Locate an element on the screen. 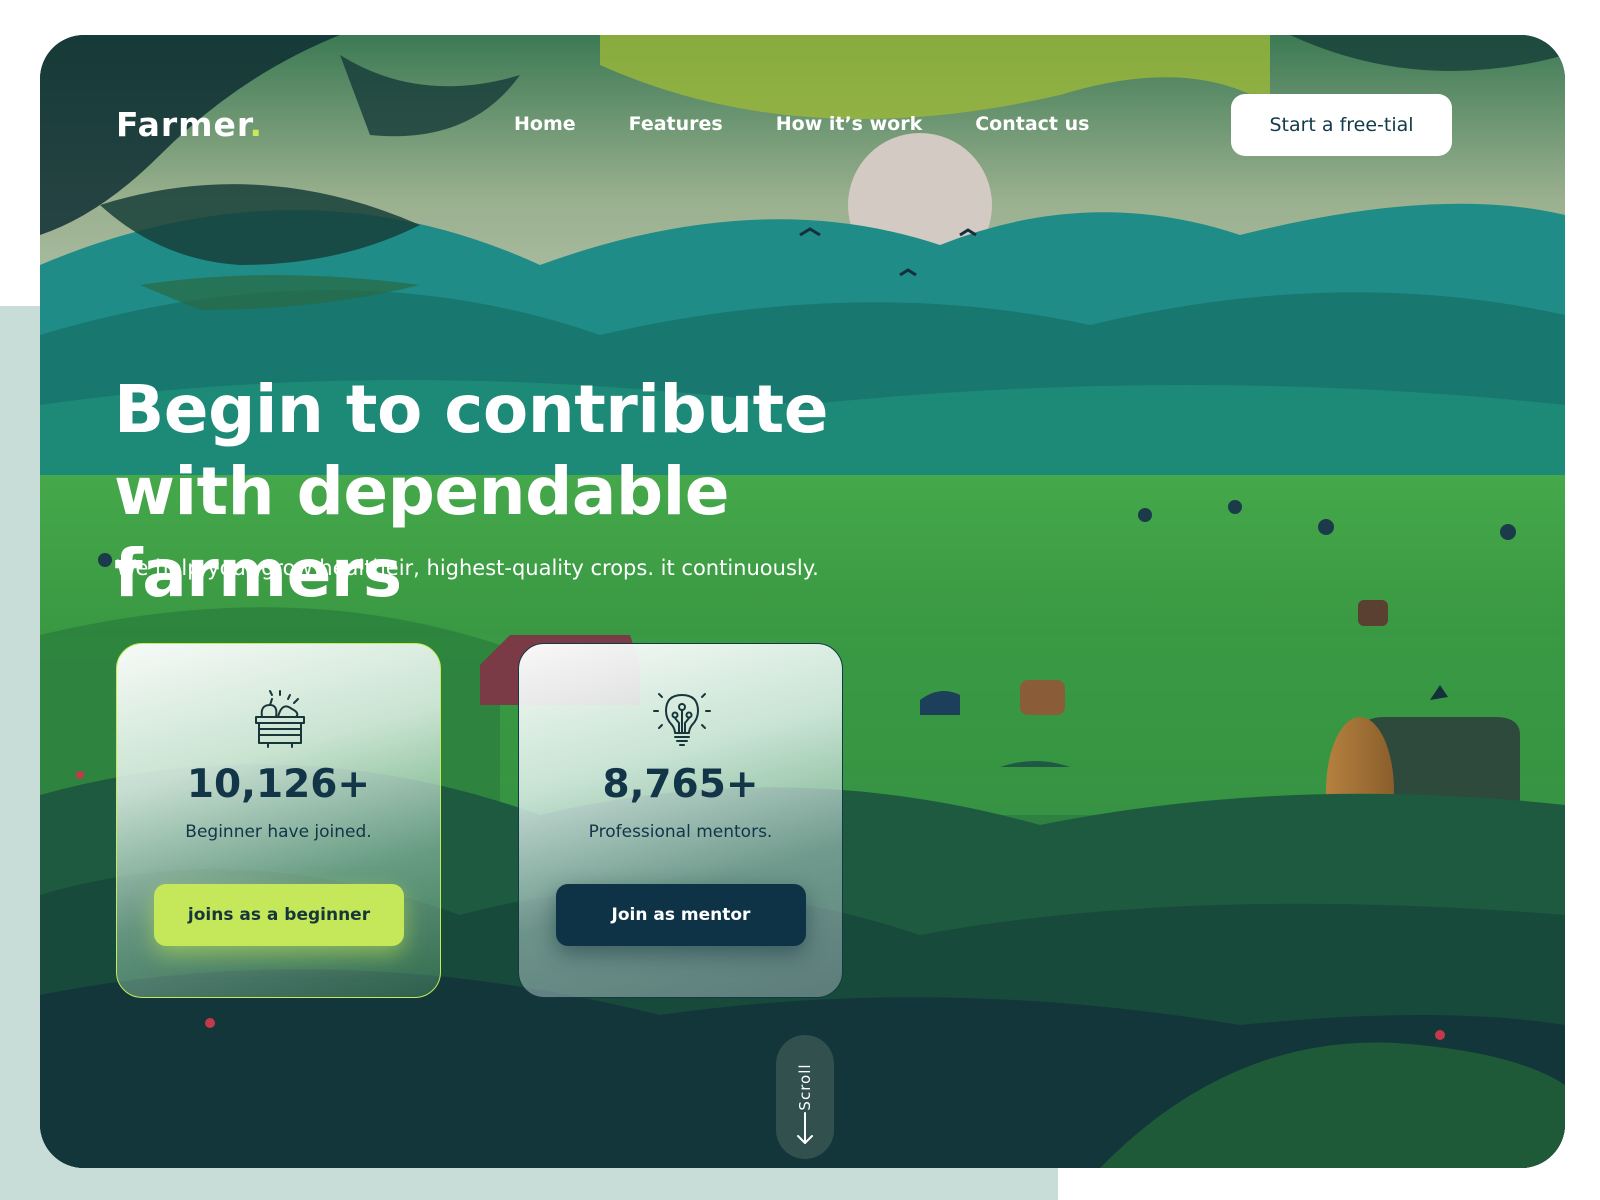 Image resolution: width=1600 pixels, height=1200 pixels. headline-line-1: Begin to contribute is located at coordinates (471, 409).